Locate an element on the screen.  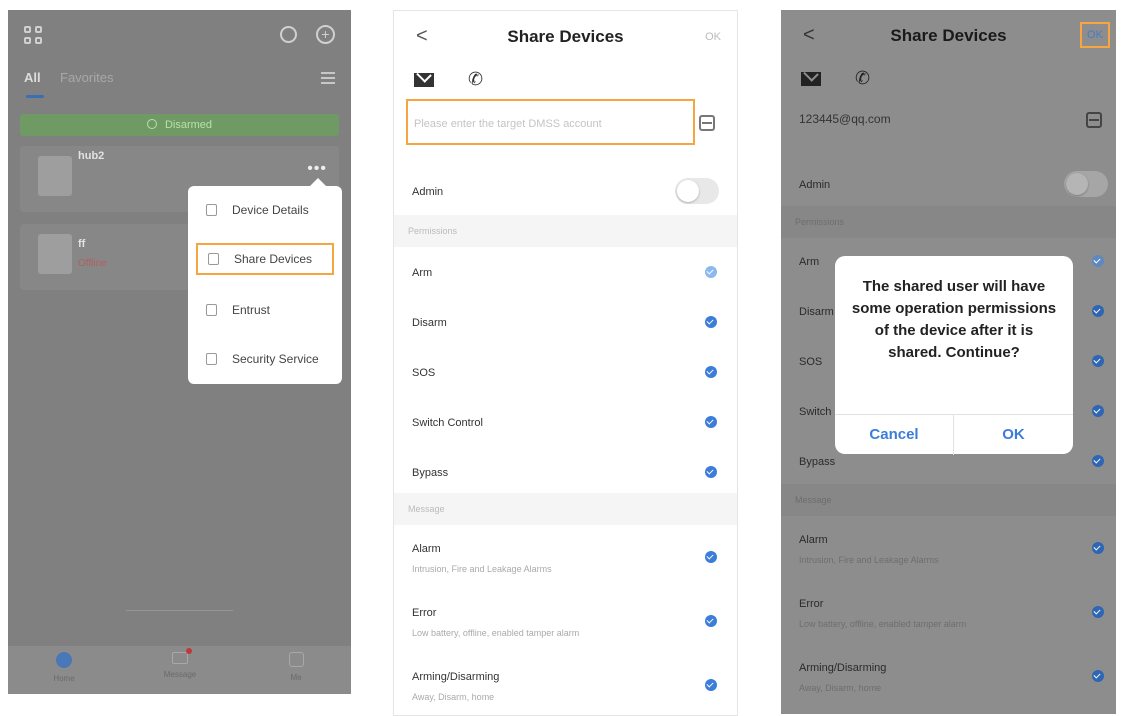
menu-item-share-devices: Share Devices is located at coordinates (265, 259).